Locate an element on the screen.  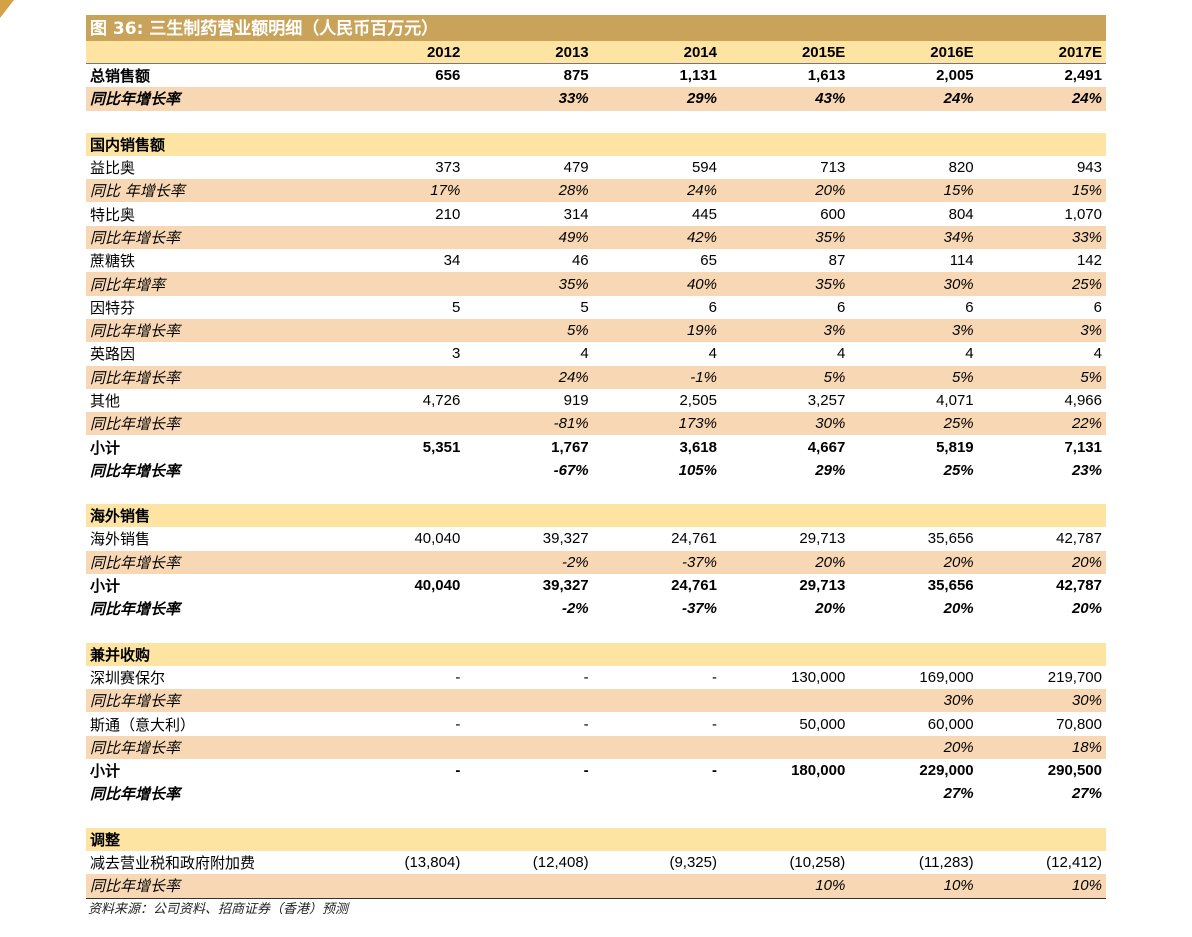
value-cell: 24,761 is located at coordinates (694, 586).